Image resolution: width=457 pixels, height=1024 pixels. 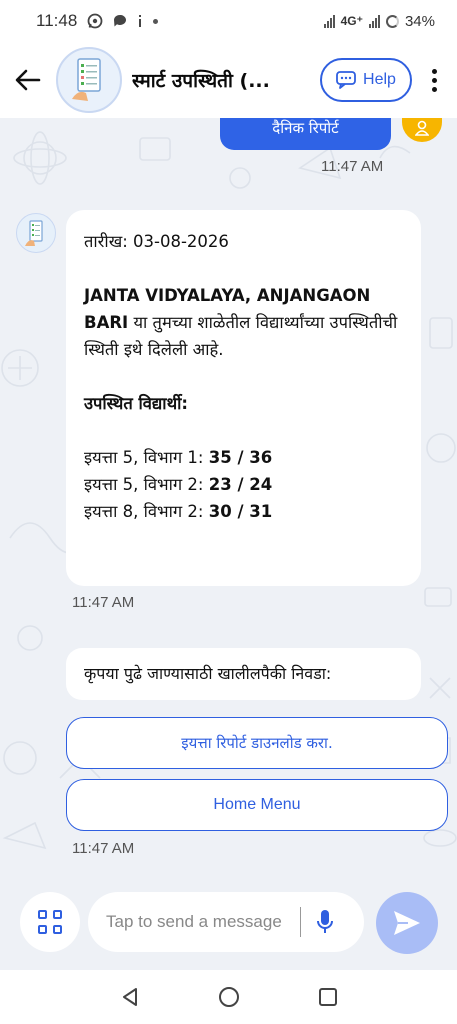 What do you see at coordinates (419, 21) in the screenshot?
I see `battery-level: 34%` at bounding box center [419, 21].